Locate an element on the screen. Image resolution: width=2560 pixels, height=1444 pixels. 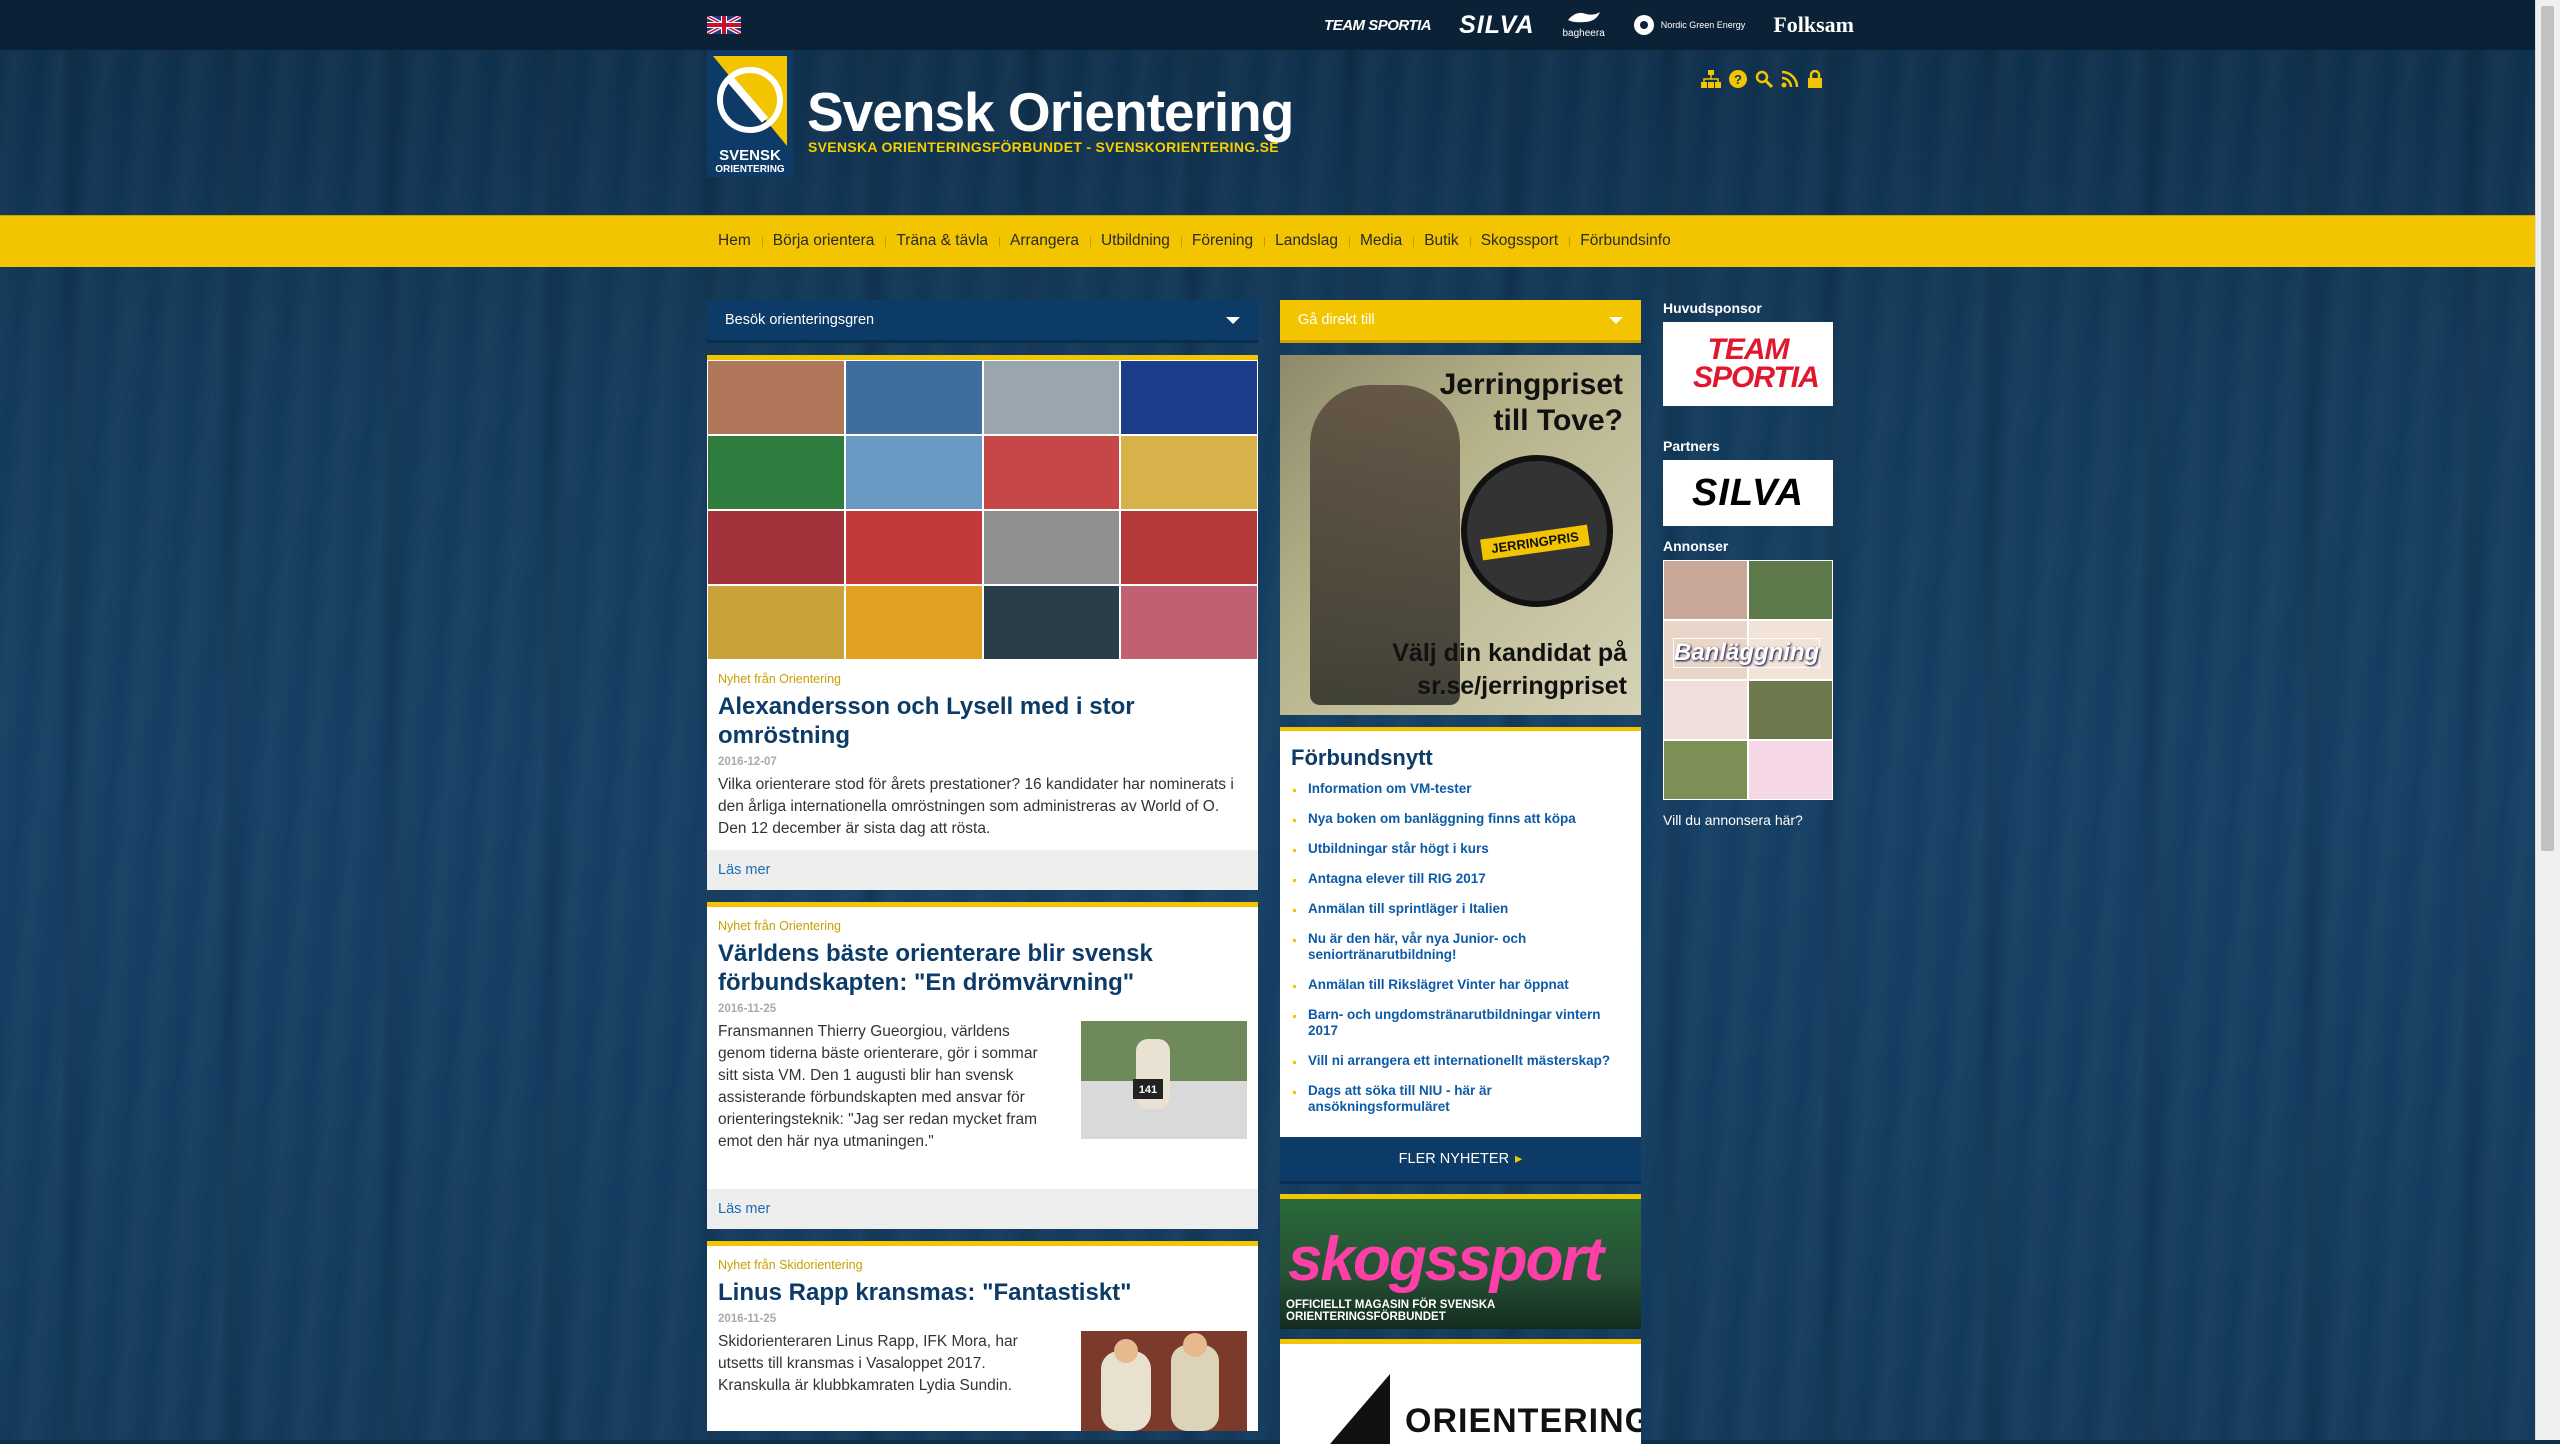
branch-dropdown-label: Besök orienteringsgren is located at coordinates (800, 320).